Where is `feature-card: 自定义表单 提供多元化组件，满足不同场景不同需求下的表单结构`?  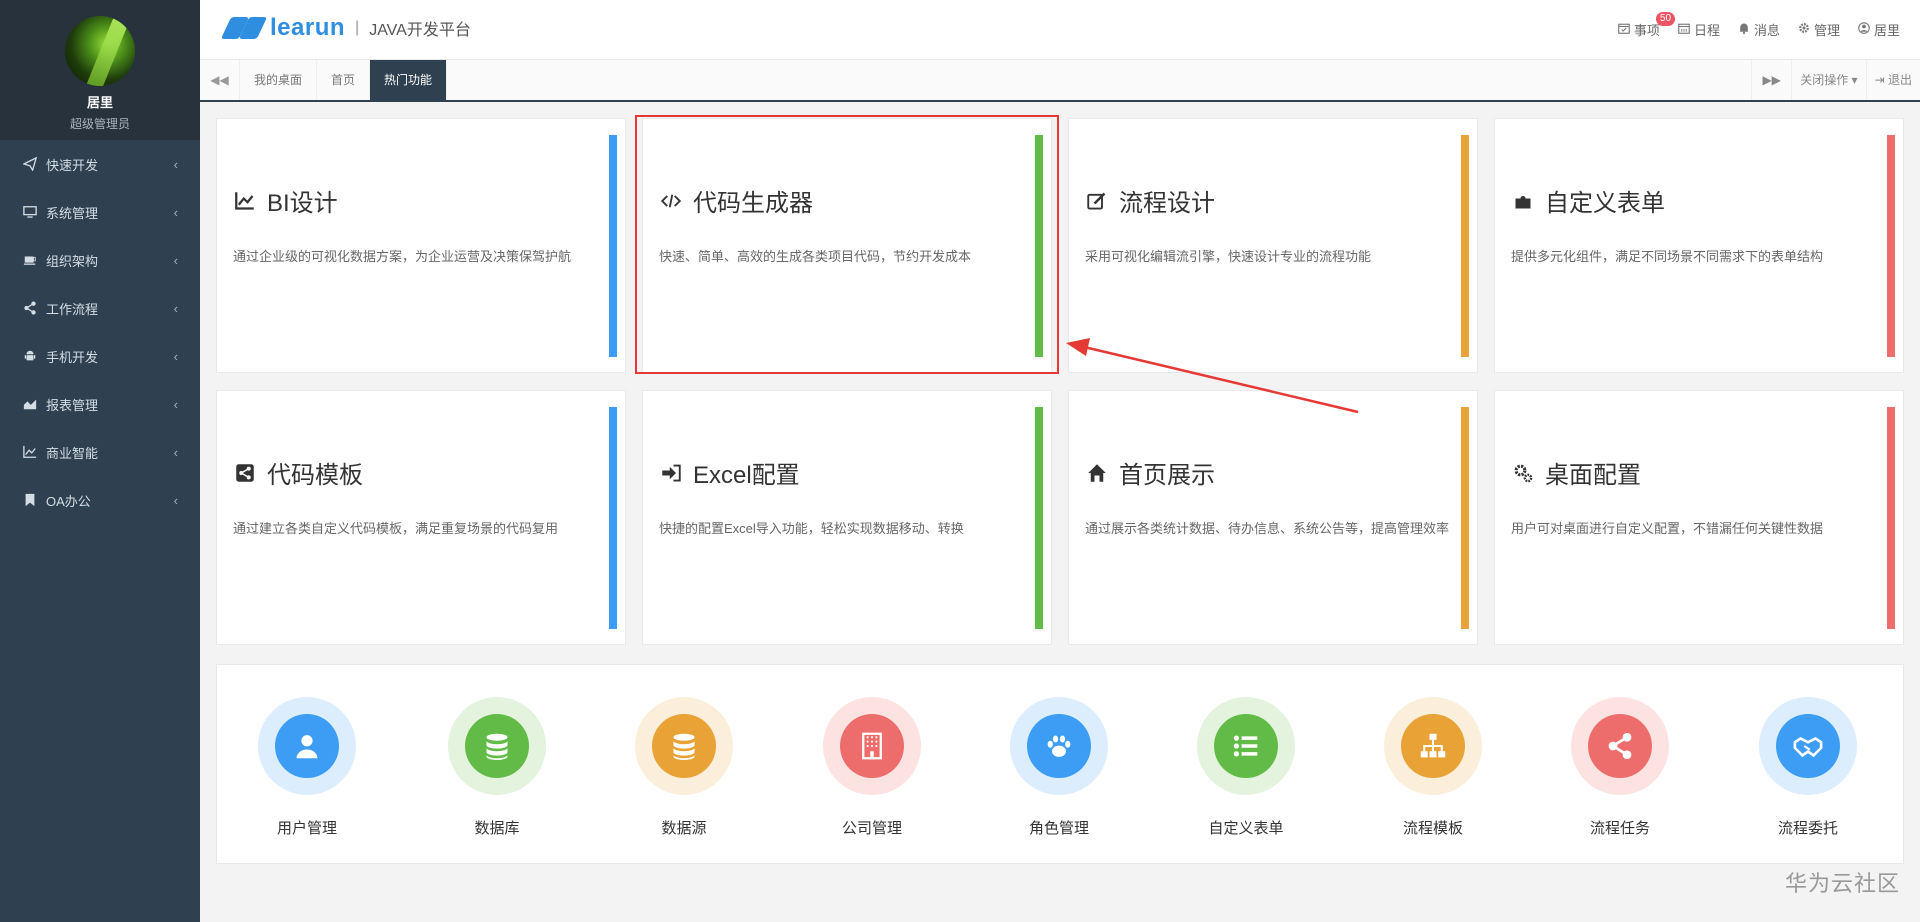 feature-card: 自定义表单 提供多元化组件，满足不同场景不同需求下的表单结构 is located at coordinates (1699, 245).